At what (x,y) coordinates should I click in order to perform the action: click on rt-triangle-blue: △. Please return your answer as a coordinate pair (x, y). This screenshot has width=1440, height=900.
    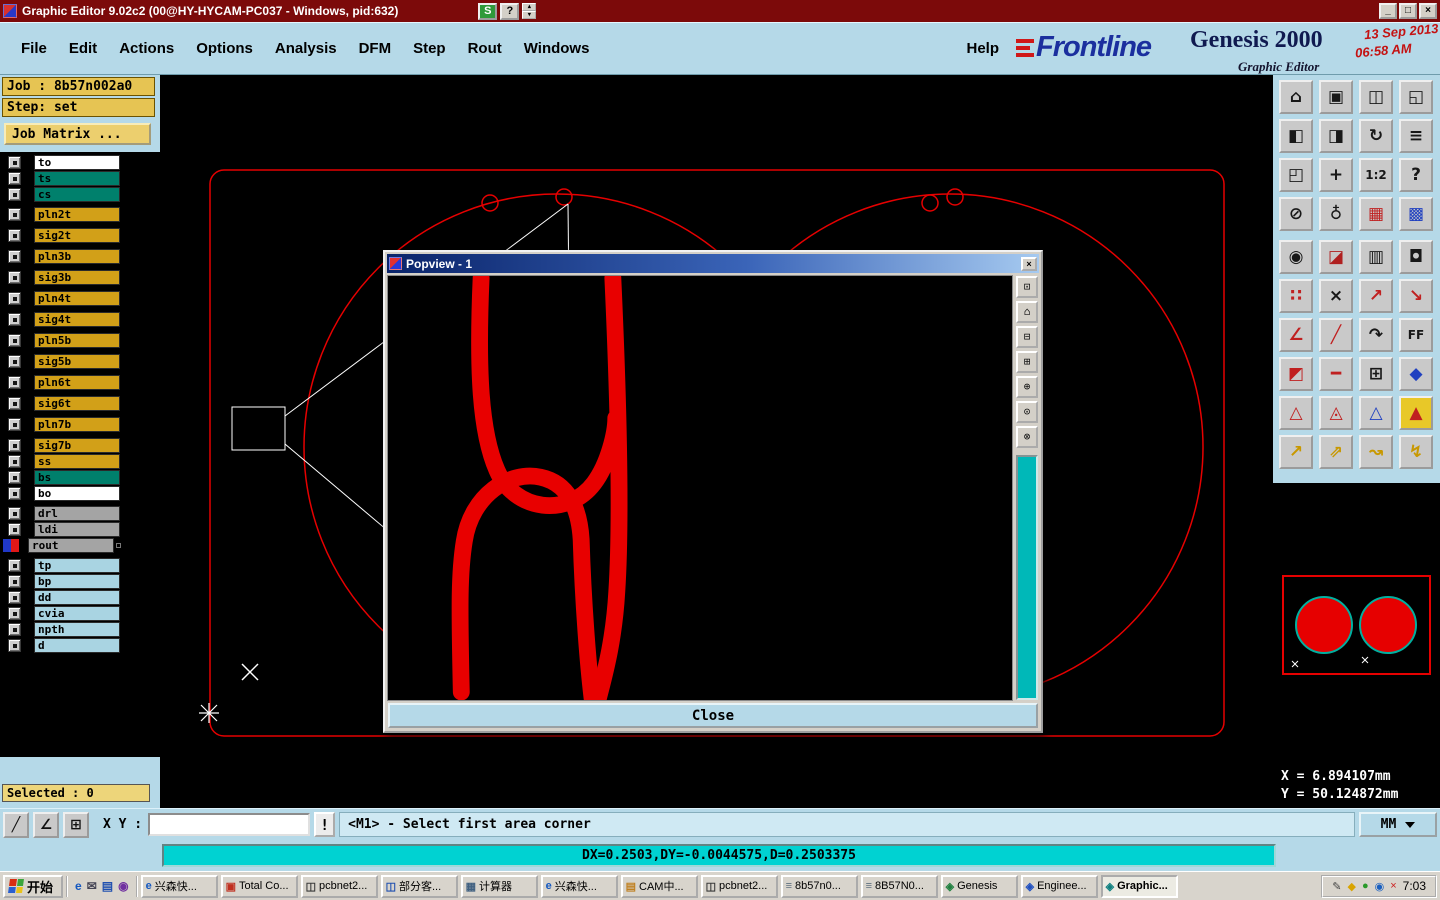
    Looking at the image, I should click on (1376, 413).